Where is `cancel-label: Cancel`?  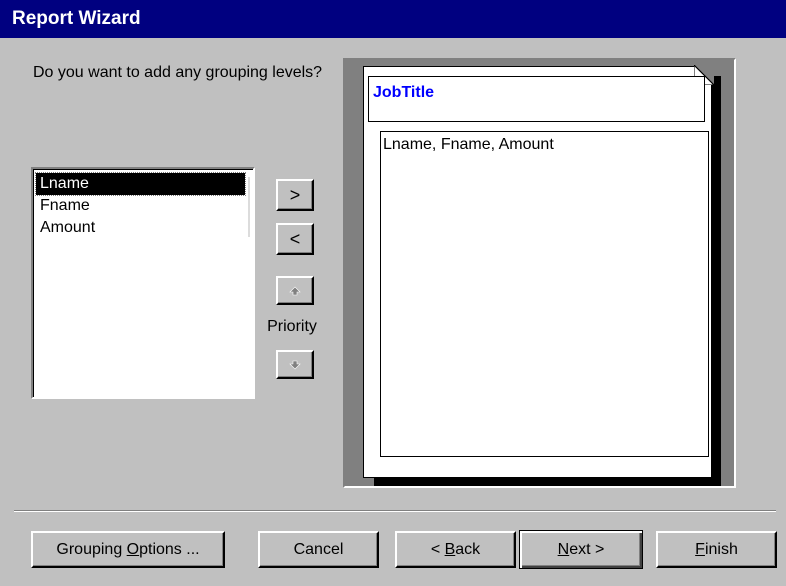 cancel-label: Cancel is located at coordinates (318, 549).